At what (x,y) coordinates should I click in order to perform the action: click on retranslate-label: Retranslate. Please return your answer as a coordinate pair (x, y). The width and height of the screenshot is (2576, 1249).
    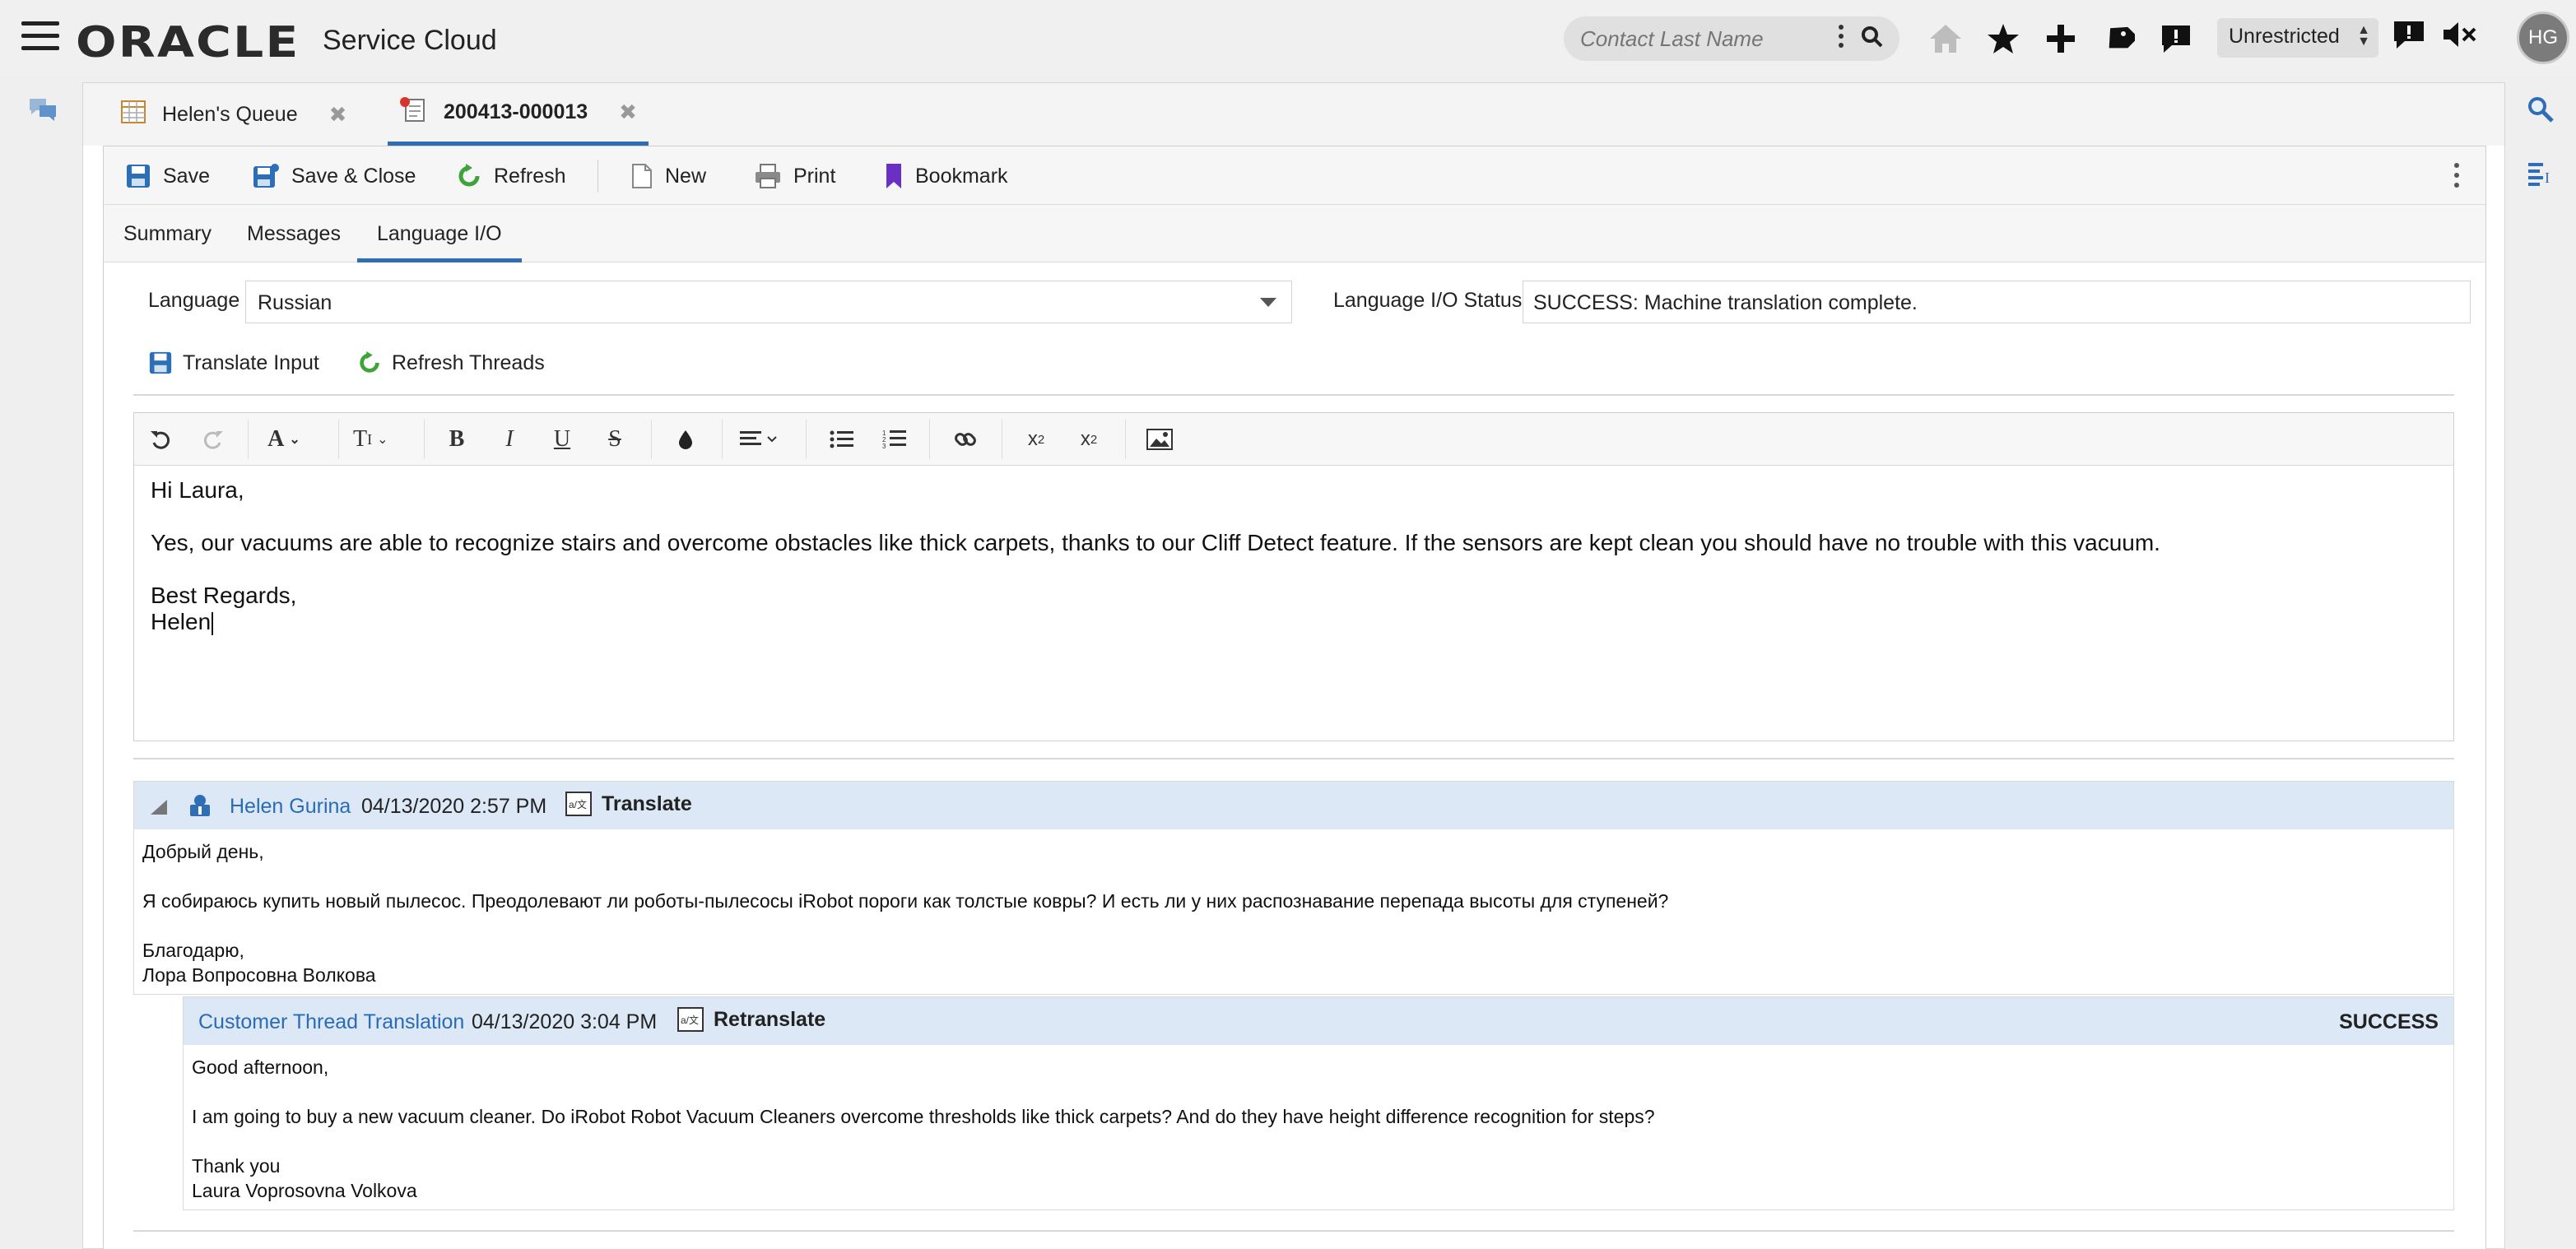
    Looking at the image, I should click on (770, 1019).